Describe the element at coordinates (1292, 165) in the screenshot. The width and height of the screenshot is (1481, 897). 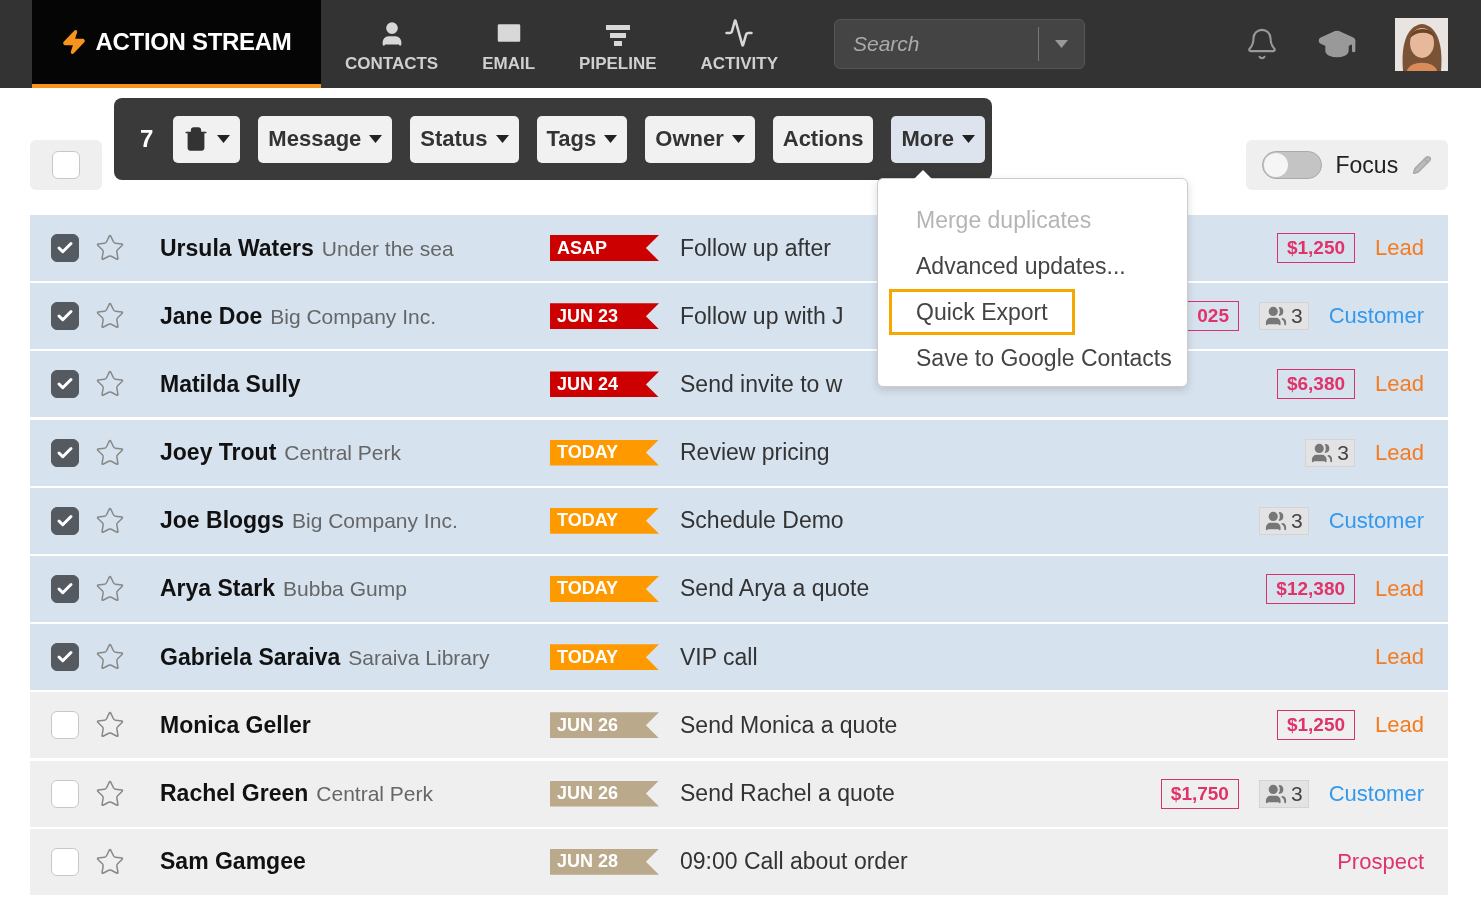
I see `focus-toggle` at that location.